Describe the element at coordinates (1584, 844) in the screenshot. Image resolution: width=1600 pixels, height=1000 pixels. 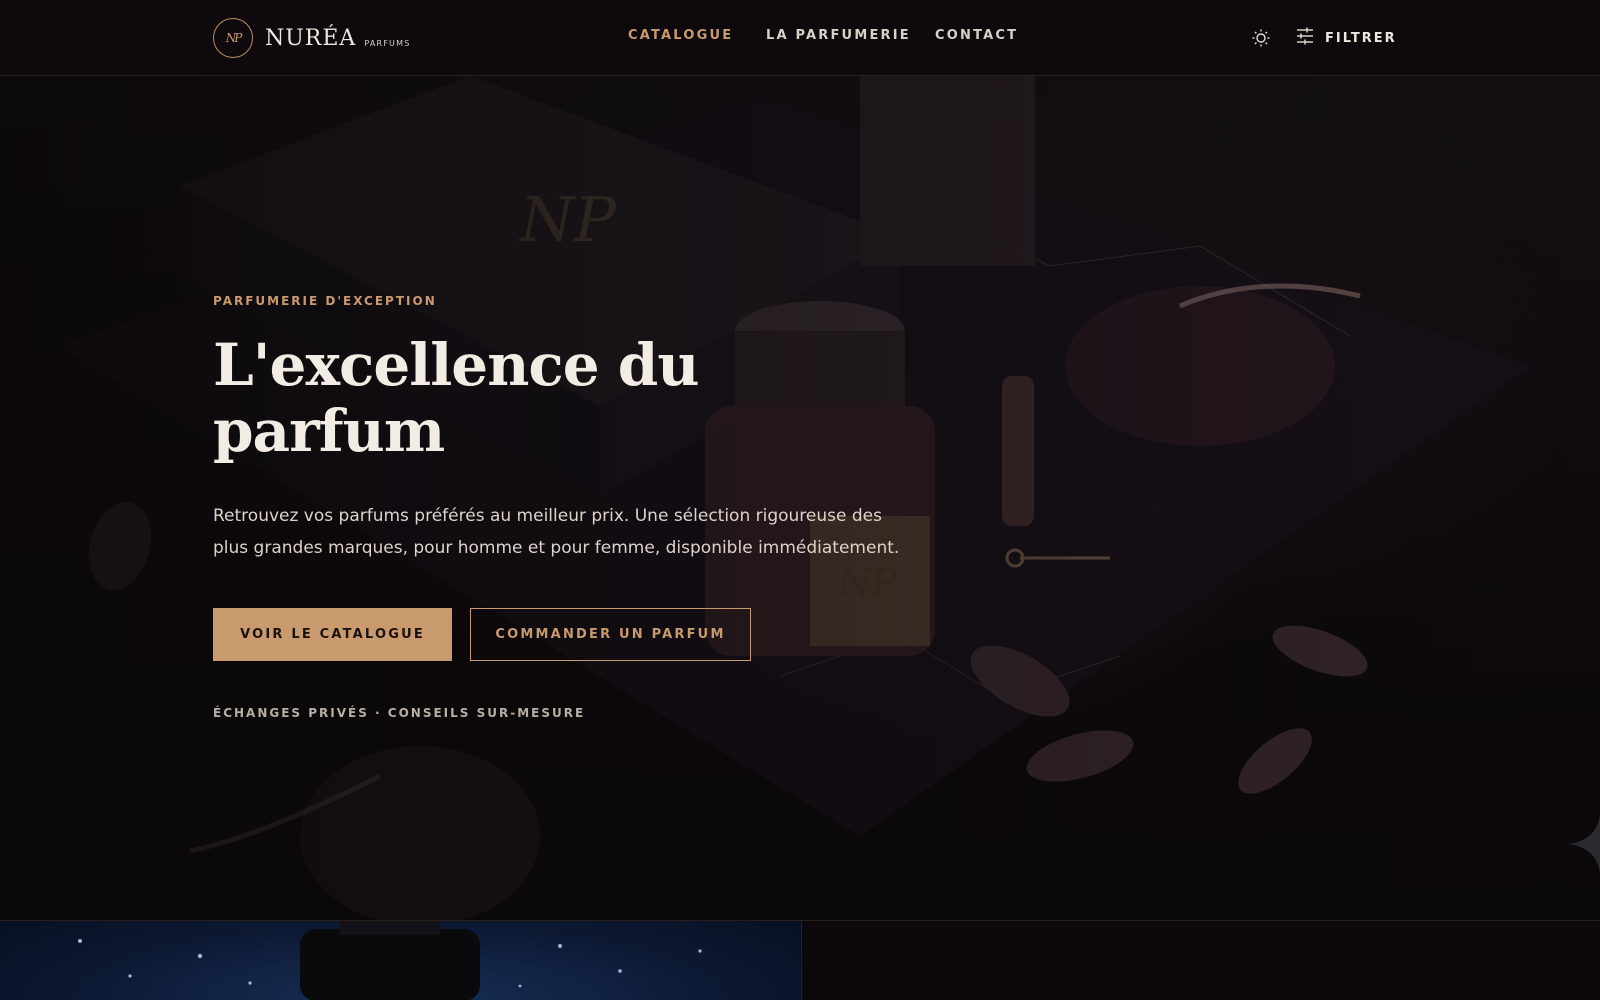
I see `sparkle-icon` at that location.